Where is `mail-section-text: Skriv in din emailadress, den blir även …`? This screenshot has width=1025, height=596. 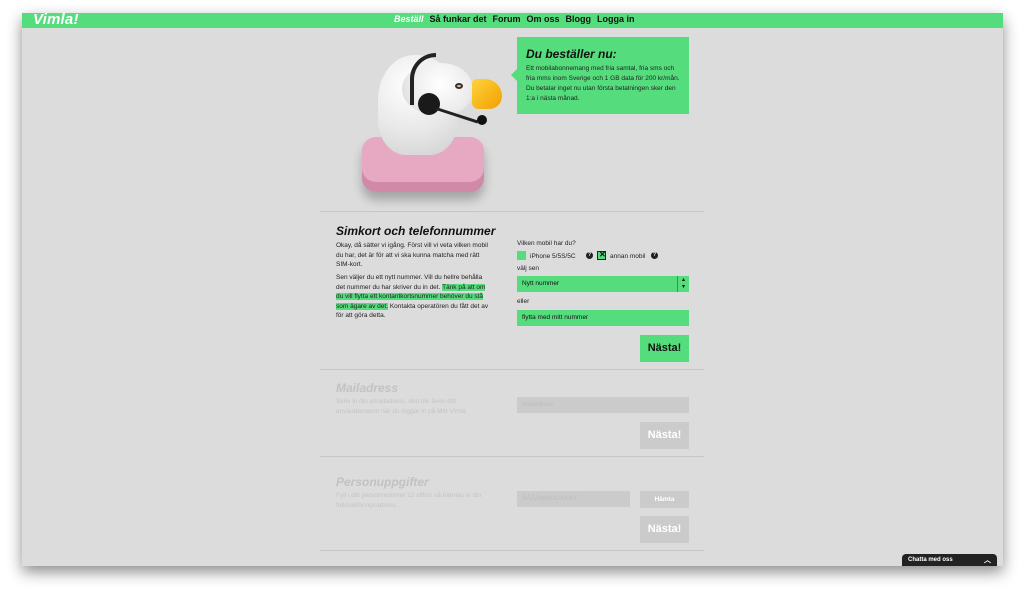 mail-section-text: Skriv in din emailadress, den blir även … is located at coordinates (402, 406).